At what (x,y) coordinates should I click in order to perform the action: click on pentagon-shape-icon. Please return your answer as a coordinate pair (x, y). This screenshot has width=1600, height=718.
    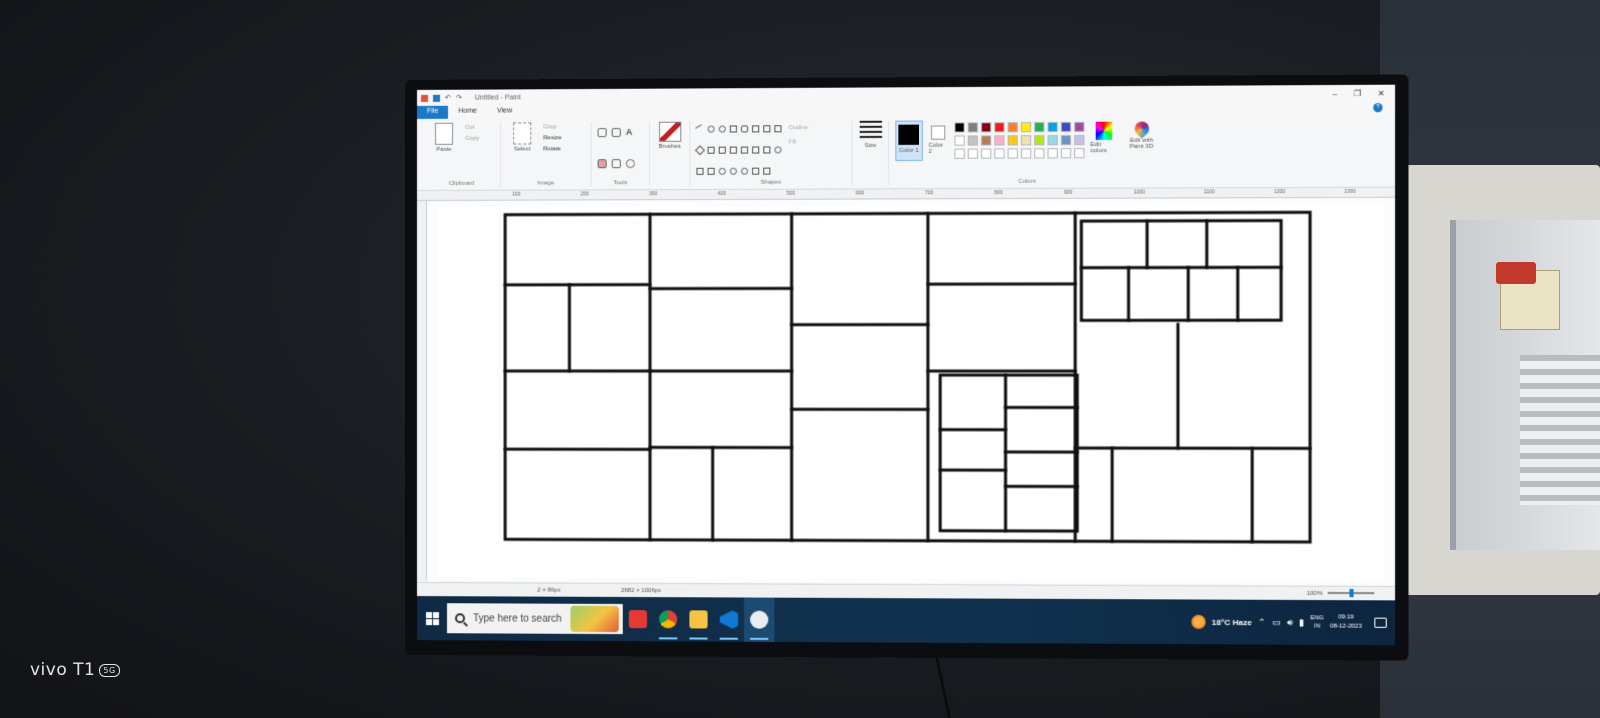
    Looking at the image, I should click on (711, 150).